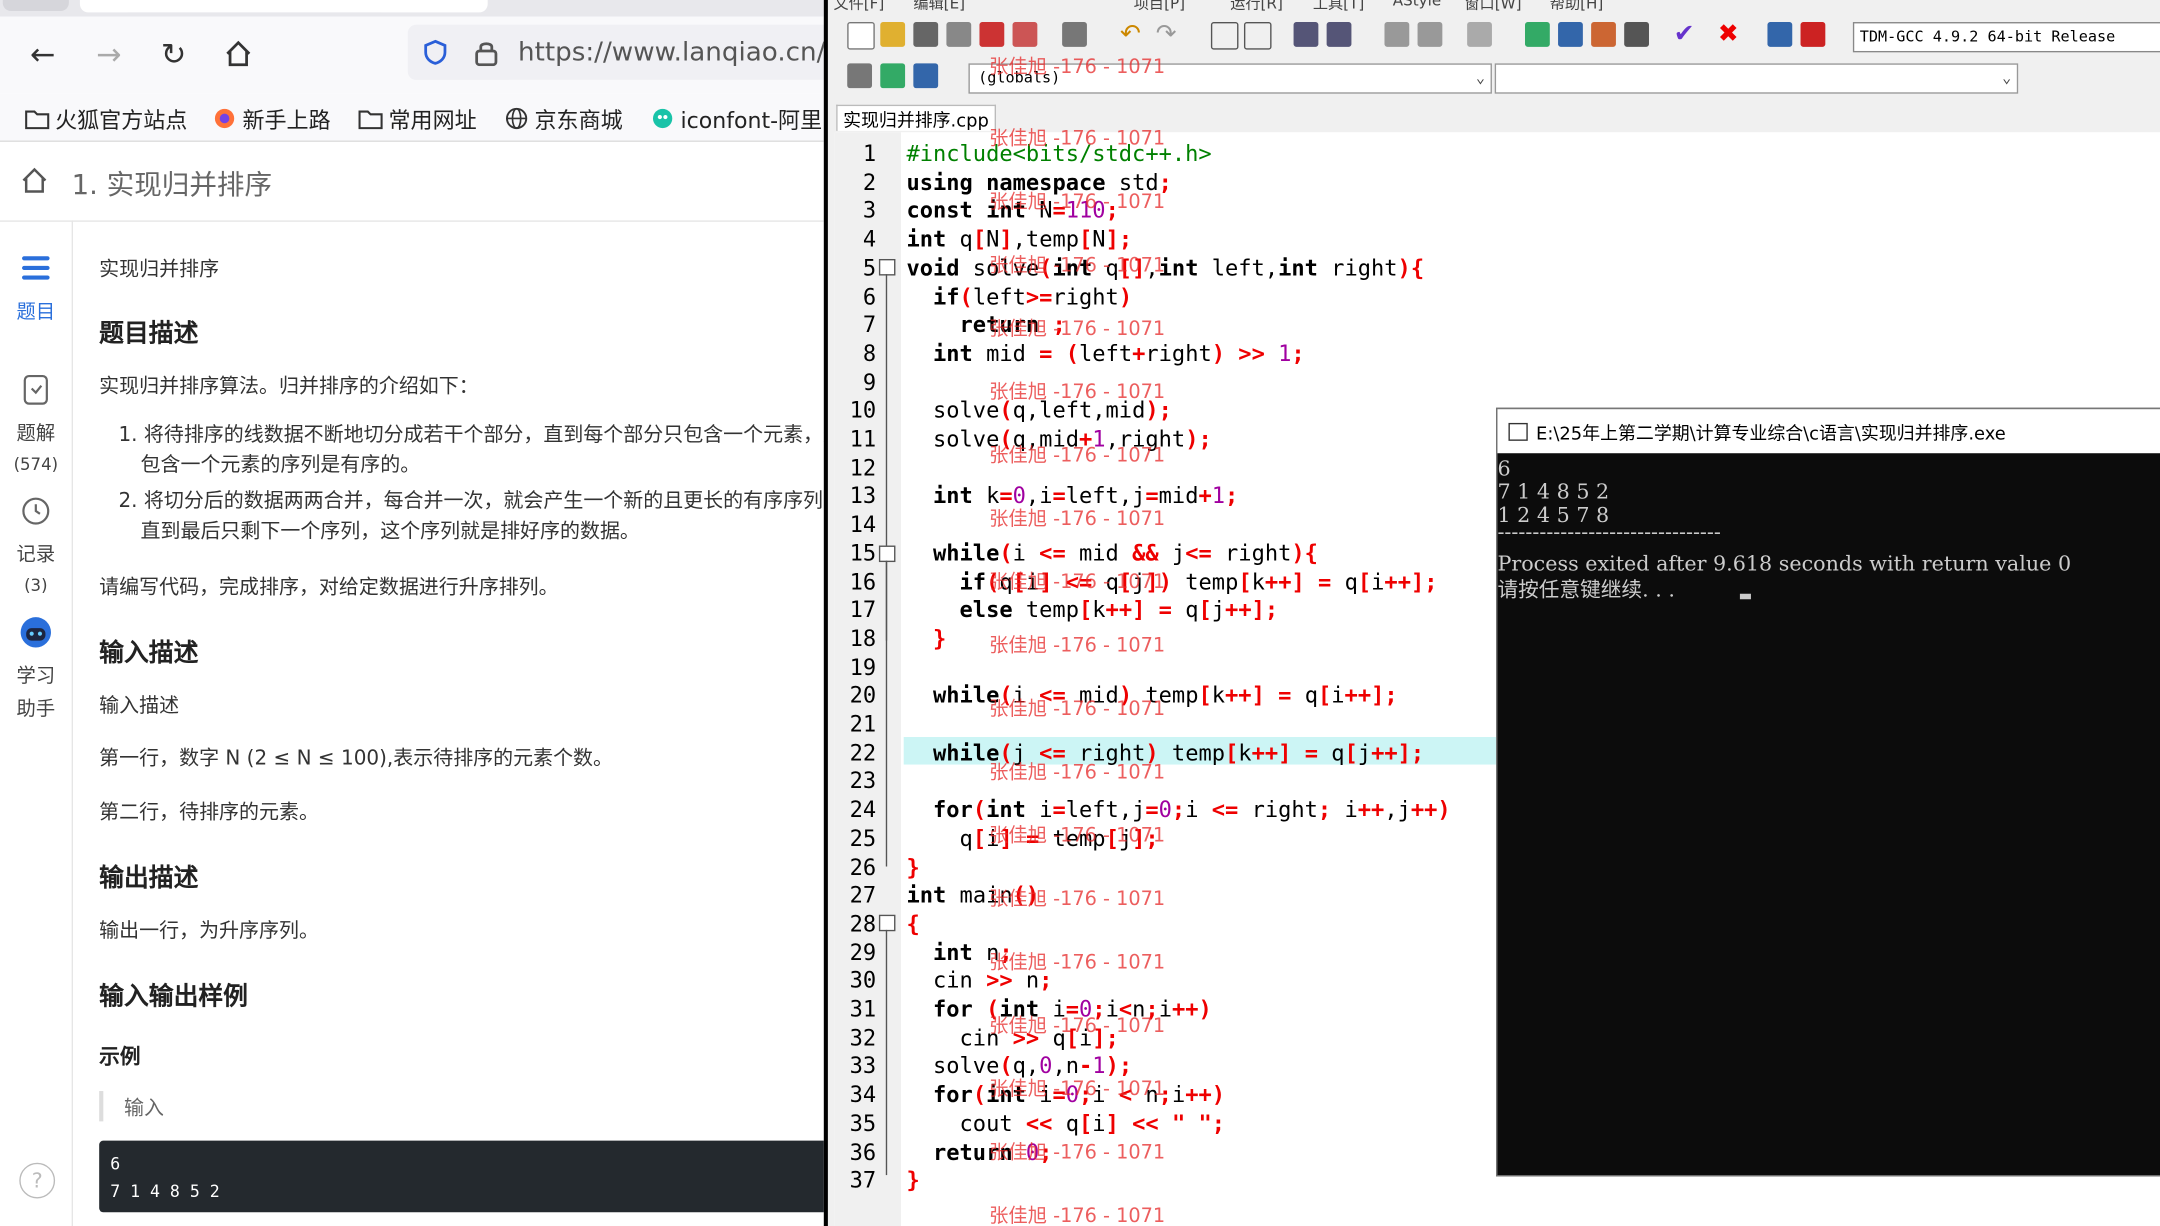 The height and width of the screenshot is (1226, 2160). I want to click on code-line: {, so click(912, 923).